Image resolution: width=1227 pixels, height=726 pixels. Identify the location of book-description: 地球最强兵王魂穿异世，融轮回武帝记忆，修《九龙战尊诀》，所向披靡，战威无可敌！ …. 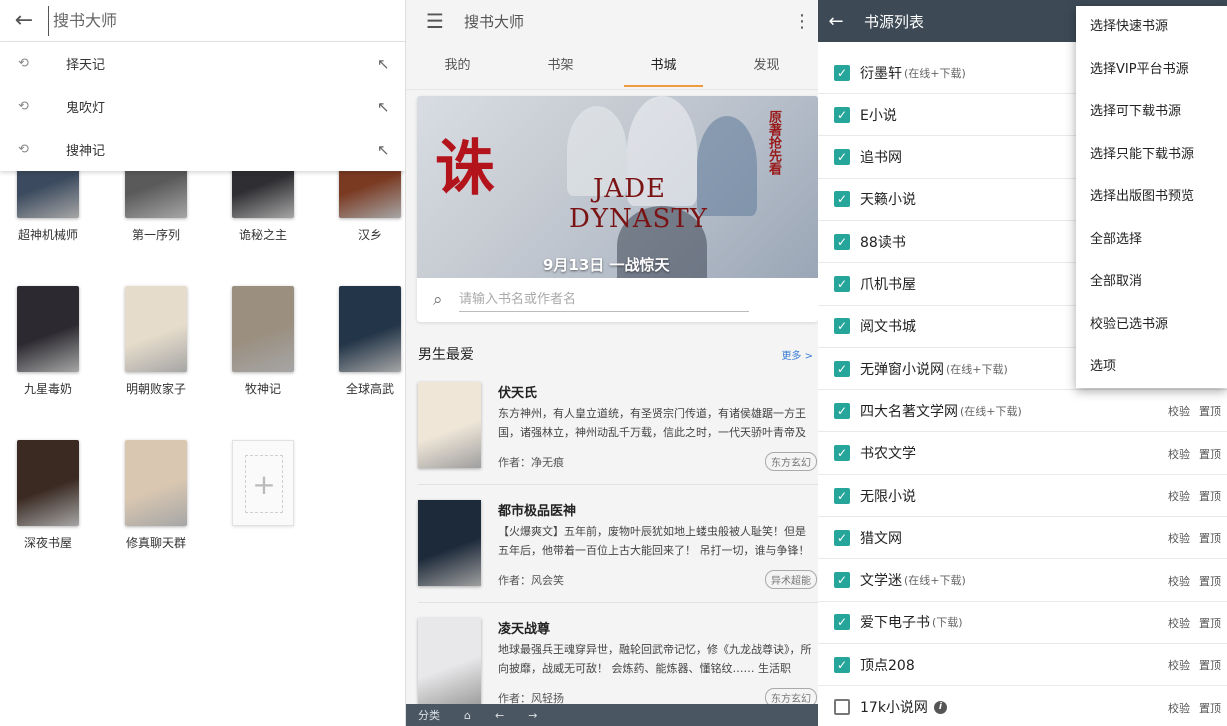
(655, 659).